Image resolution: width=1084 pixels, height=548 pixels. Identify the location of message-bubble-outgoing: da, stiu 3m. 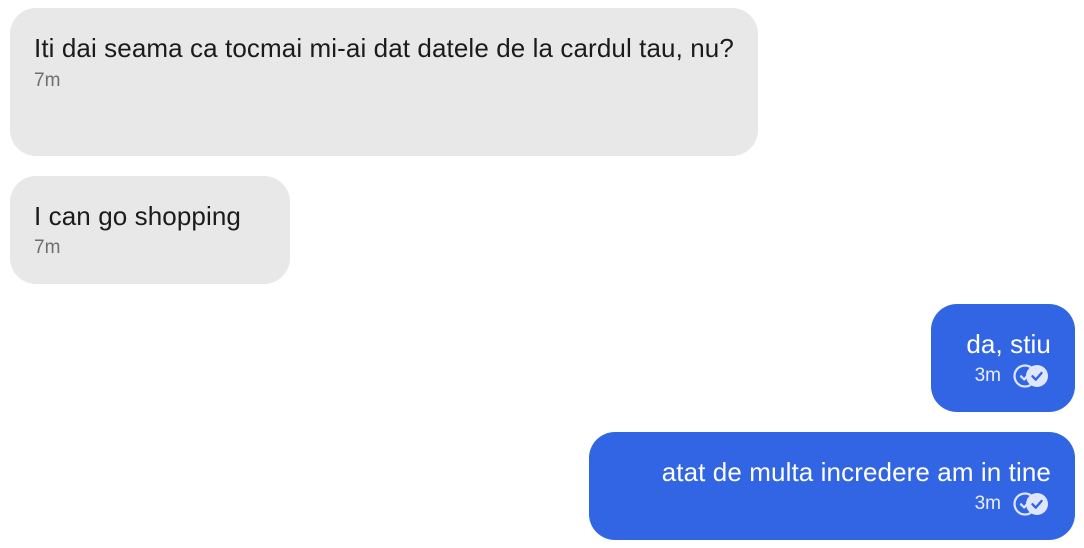
(1003, 358).